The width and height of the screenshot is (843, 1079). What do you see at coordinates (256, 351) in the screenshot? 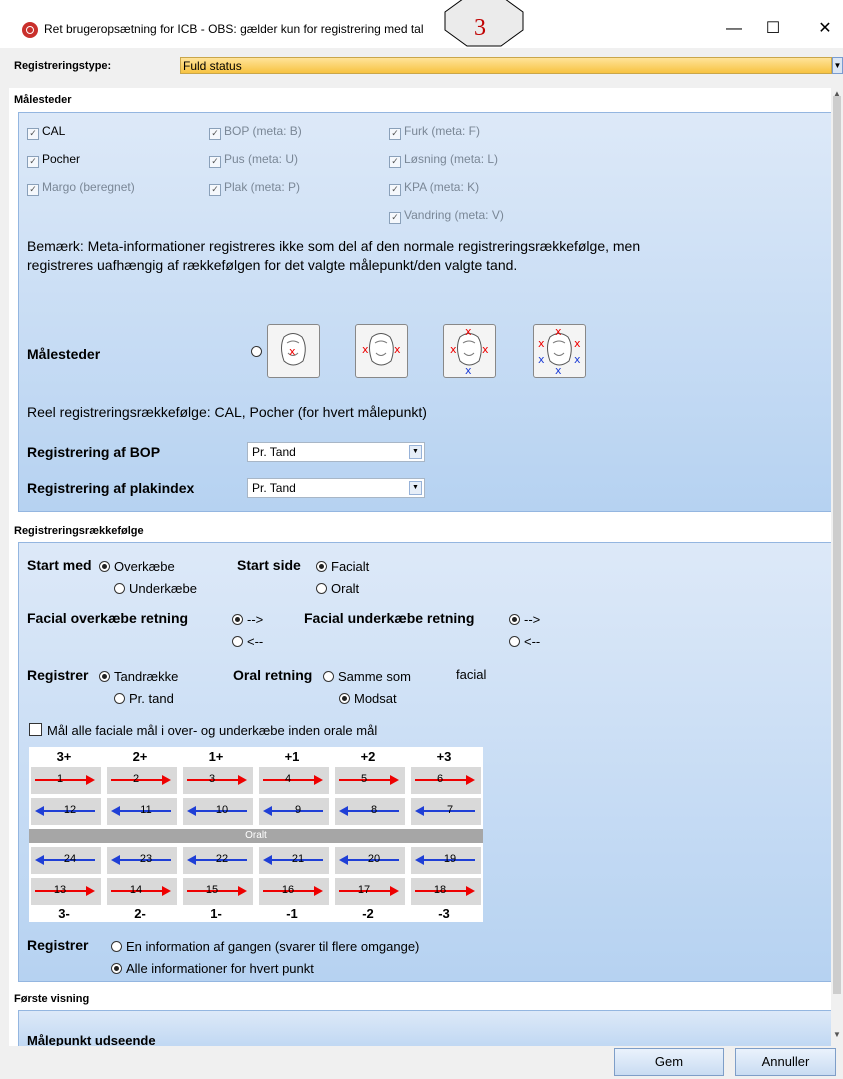
I see `malesteder-option-1-radio` at bounding box center [256, 351].